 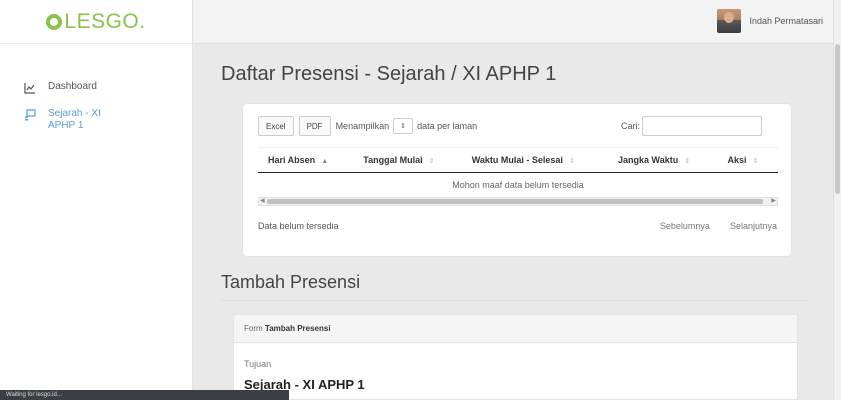 What do you see at coordinates (105, 21) in the screenshot?
I see `logo-text: LESGO.` at bounding box center [105, 21].